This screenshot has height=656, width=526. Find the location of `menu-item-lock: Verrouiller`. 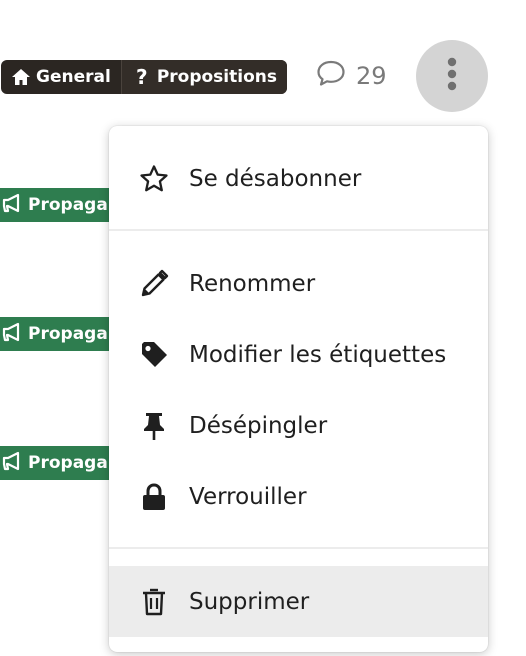

menu-item-lock: Verrouiller is located at coordinates (298, 496).